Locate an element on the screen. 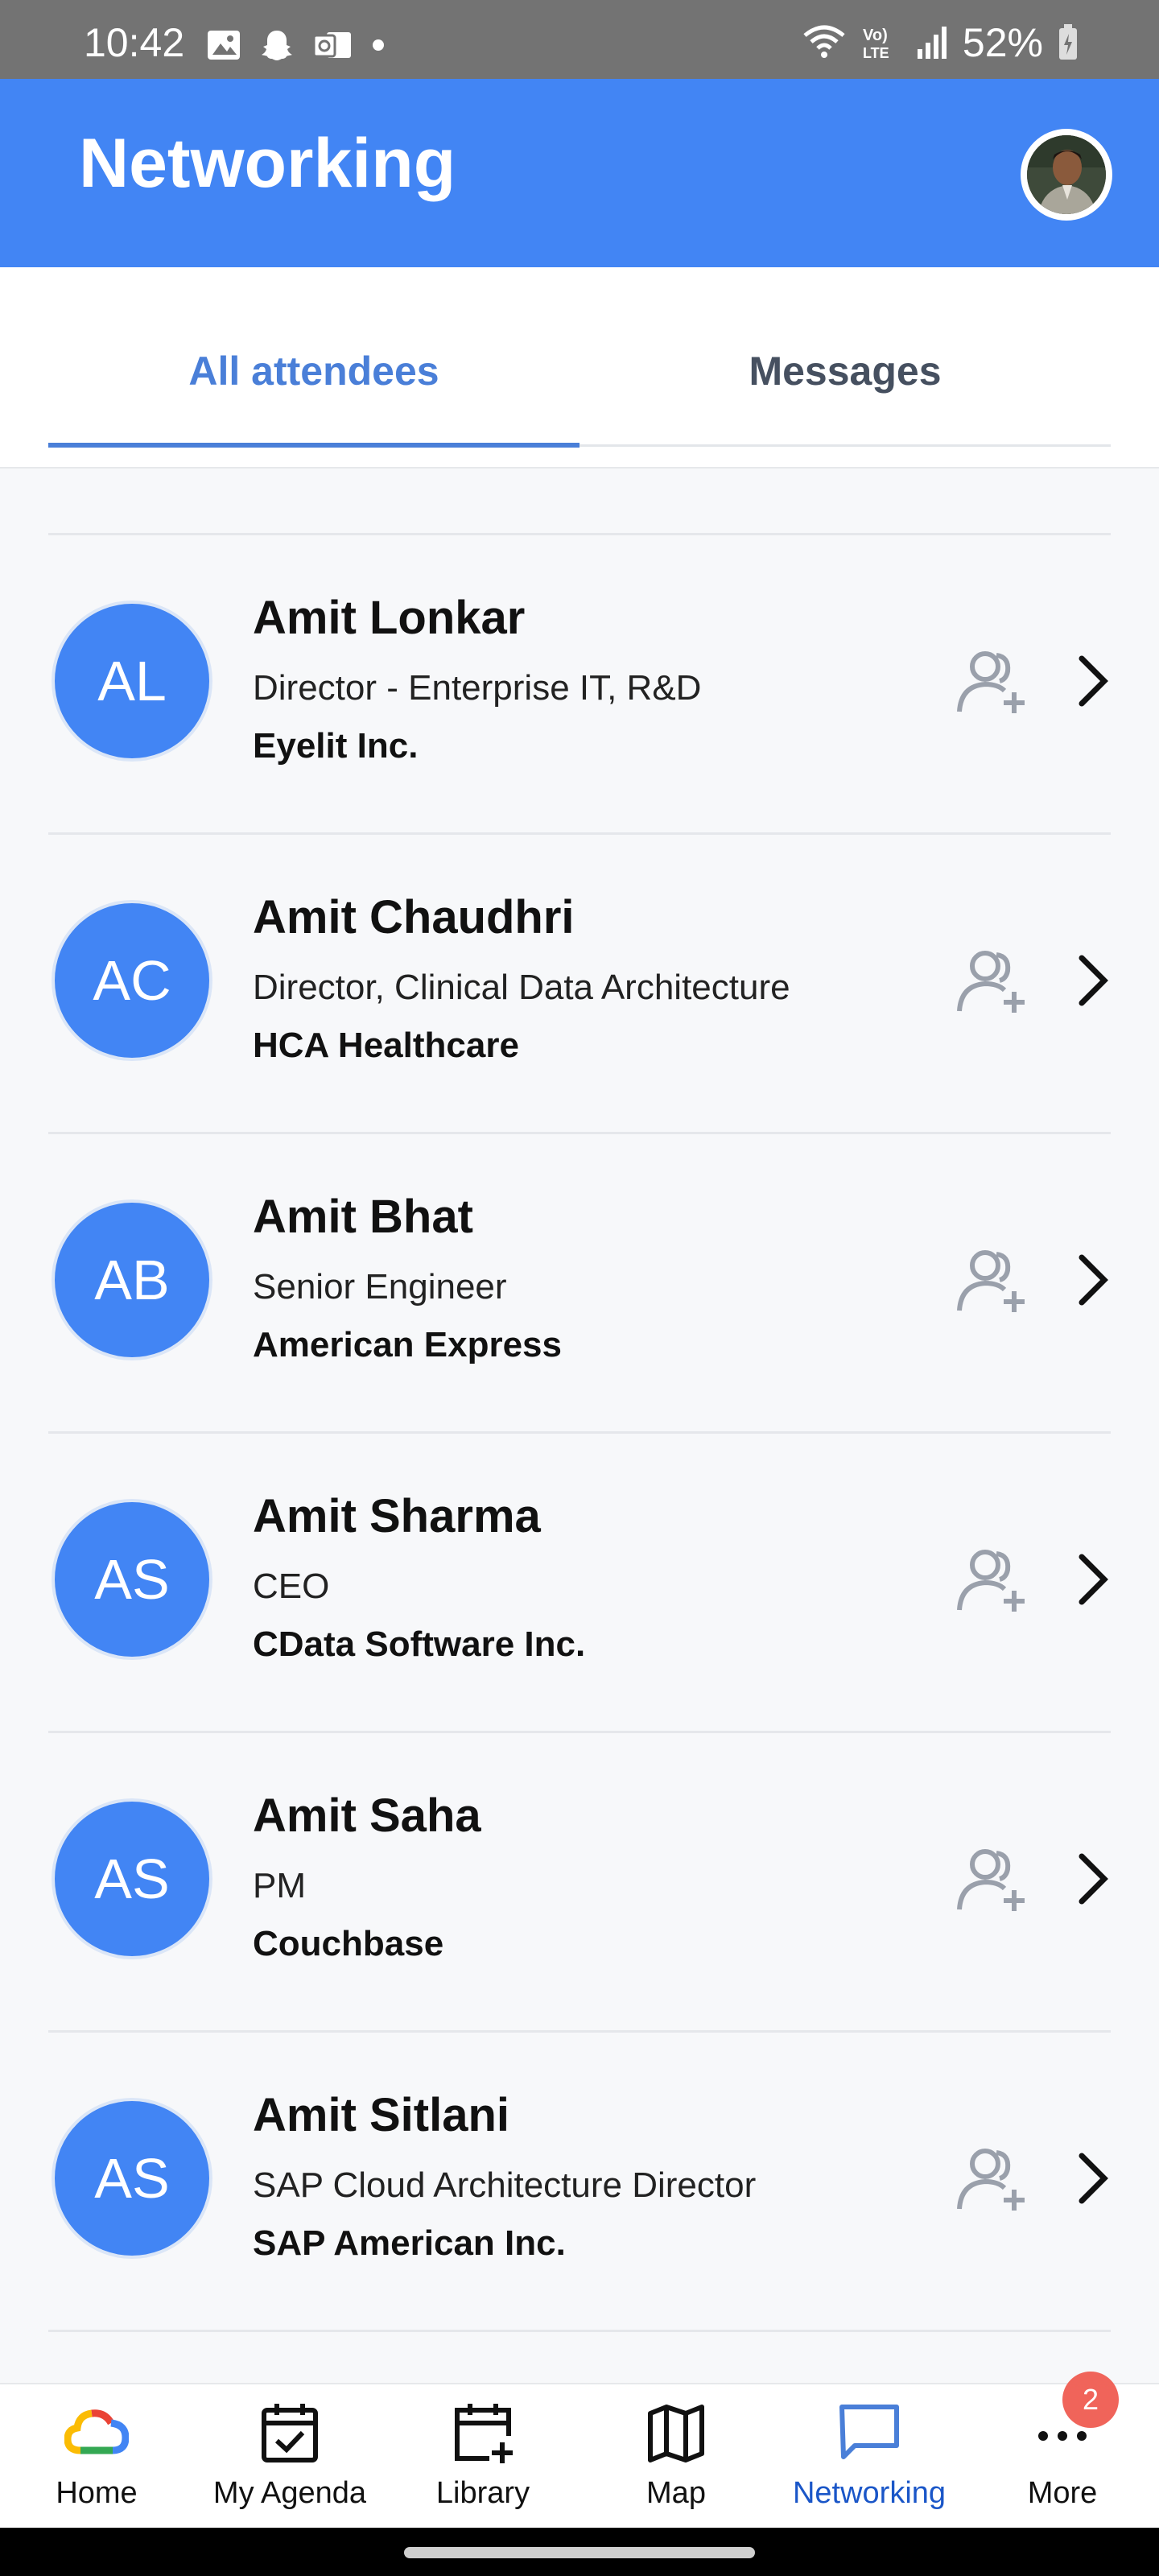 The height and width of the screenshot is (2576, 1159). attendee-title: PM is located at coordinates (279, 1885).